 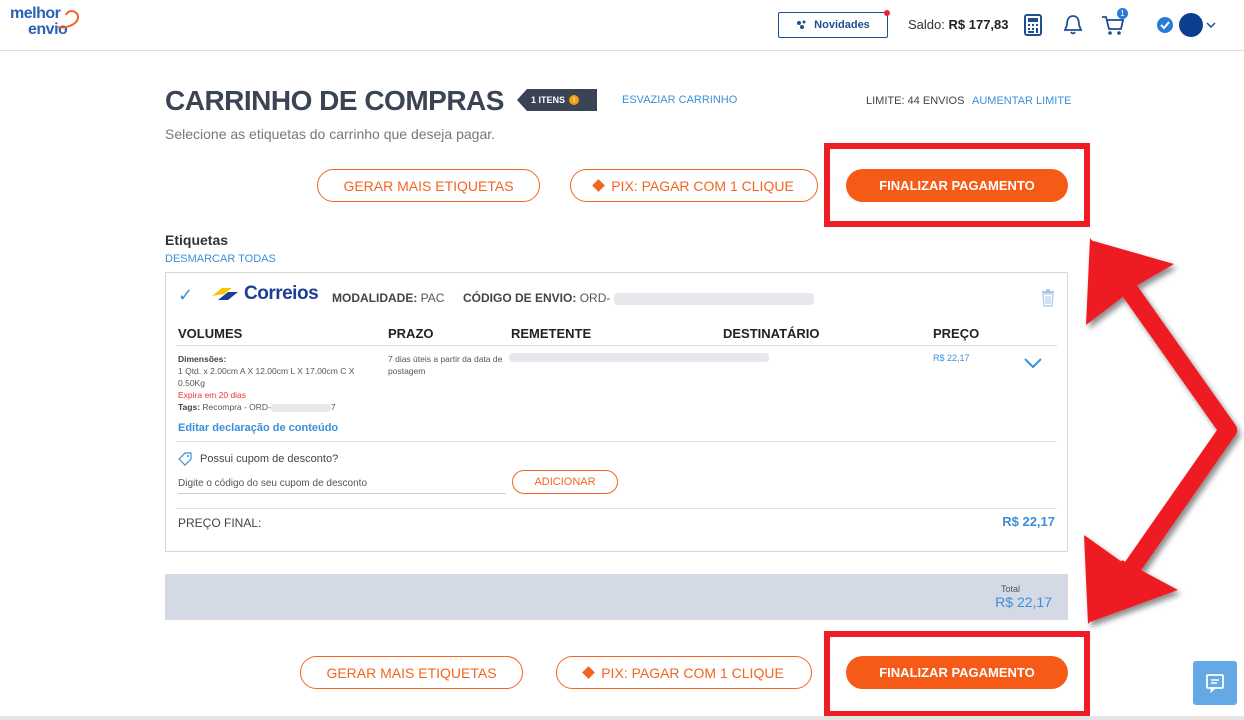 I want to click on dimensions-label: Dimensões:, so click(x=202, y=359).